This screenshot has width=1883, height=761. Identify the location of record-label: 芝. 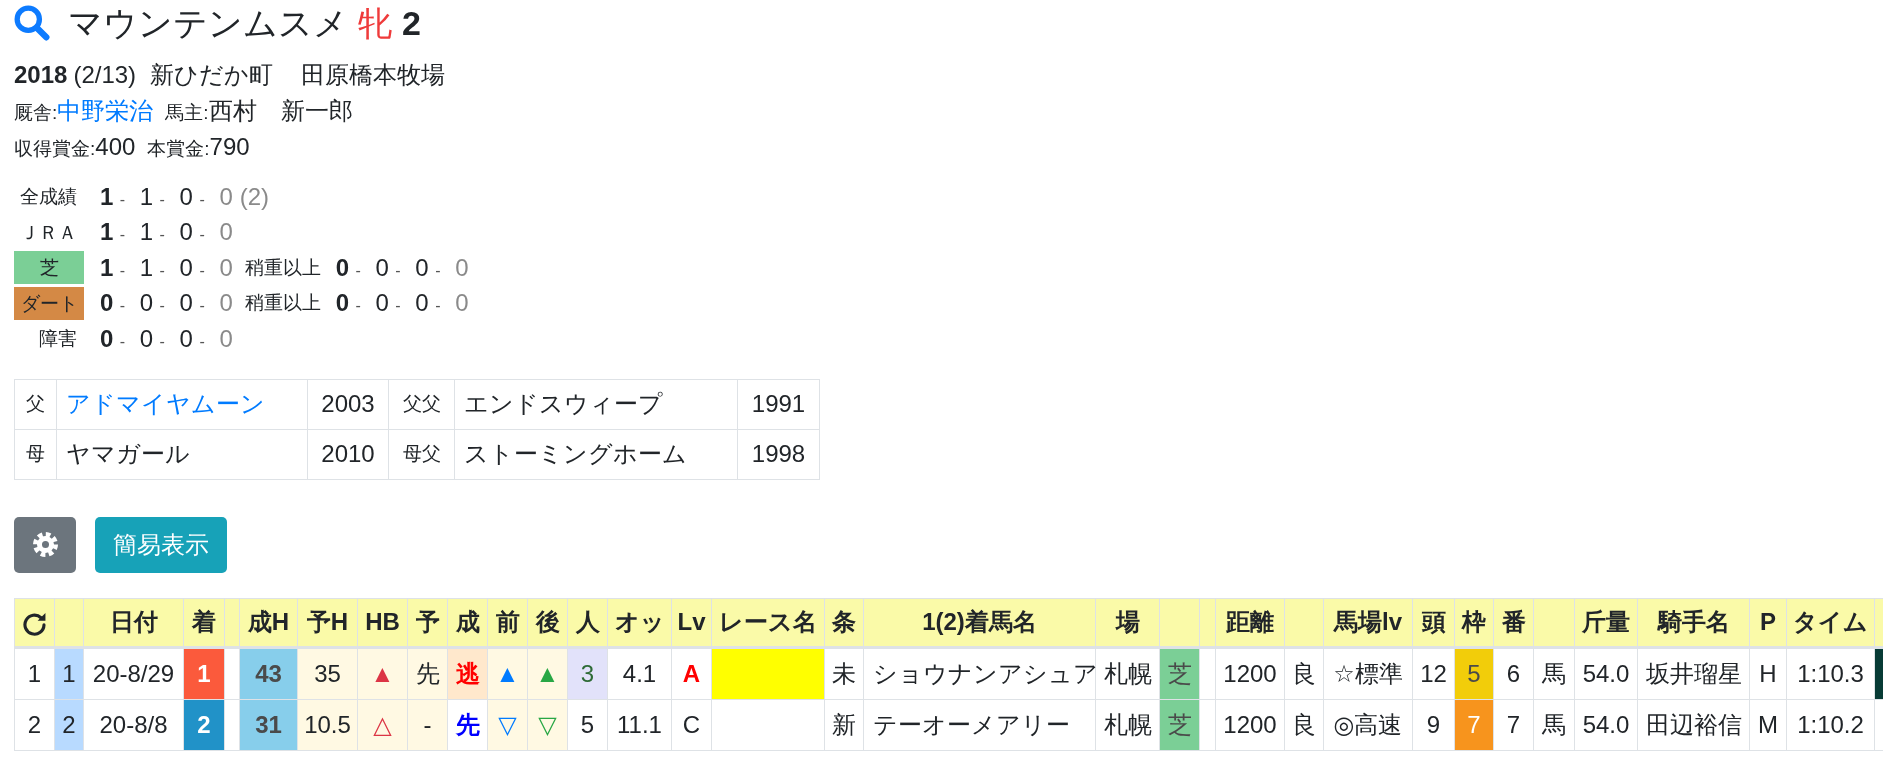
(49, 268).